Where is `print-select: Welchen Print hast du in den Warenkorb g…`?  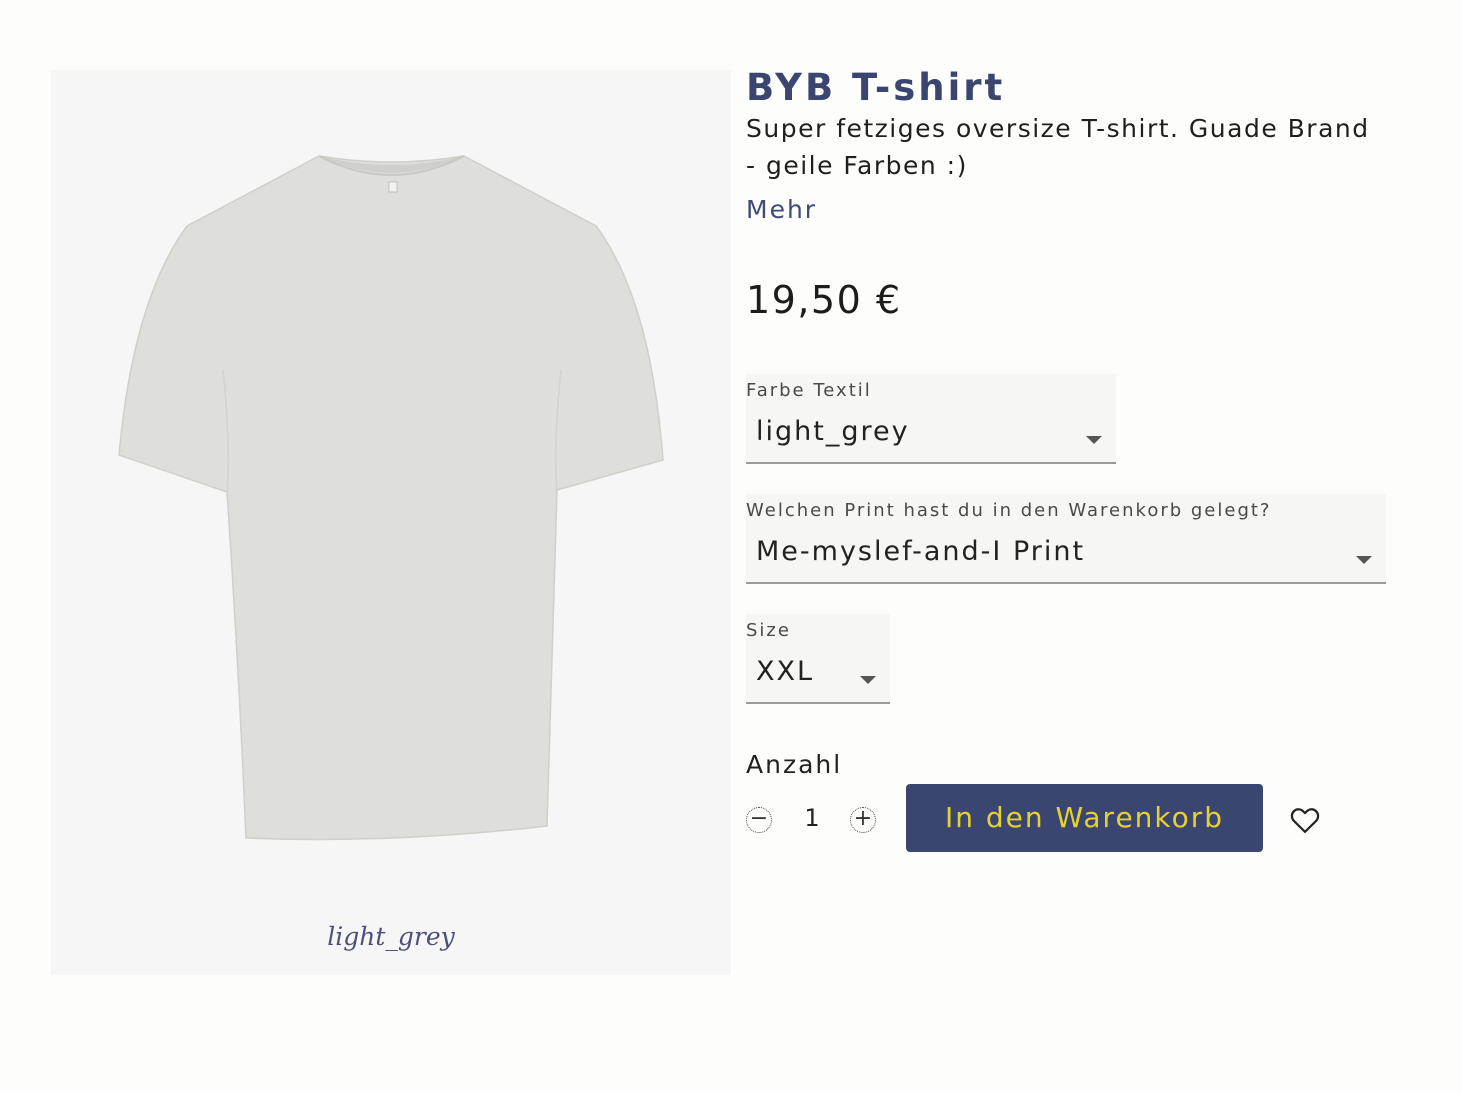
print-select: Welchen Print hast du in den Warenkorb g… is located at coordinates (1066, 539).